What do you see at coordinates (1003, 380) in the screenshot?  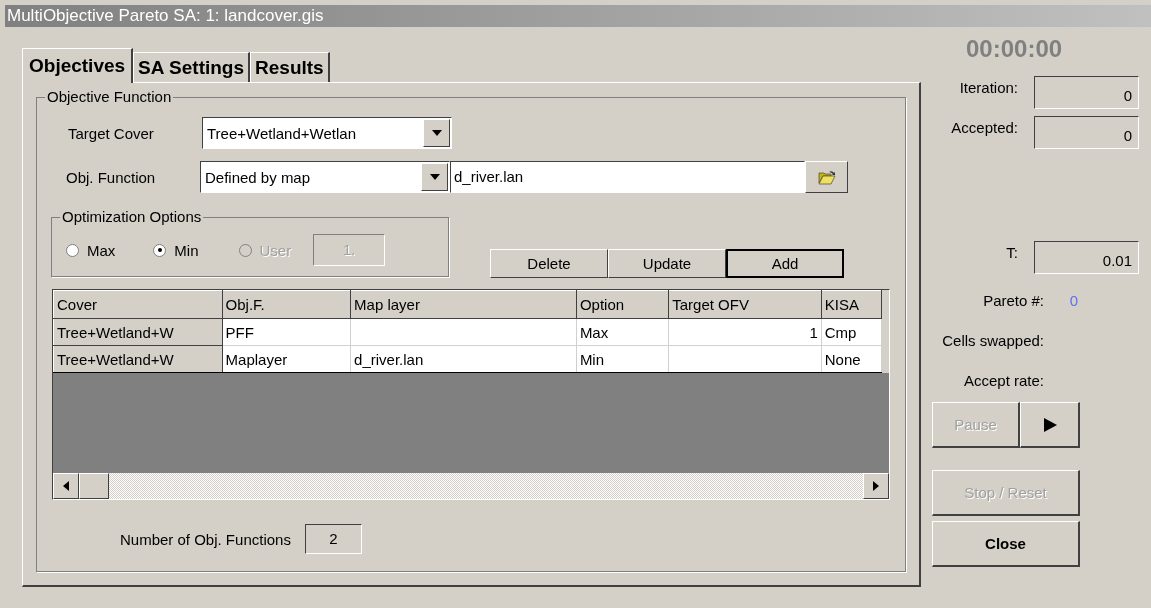 I see `stat-label: Accept rate:` at bounding box center [1003, 380].